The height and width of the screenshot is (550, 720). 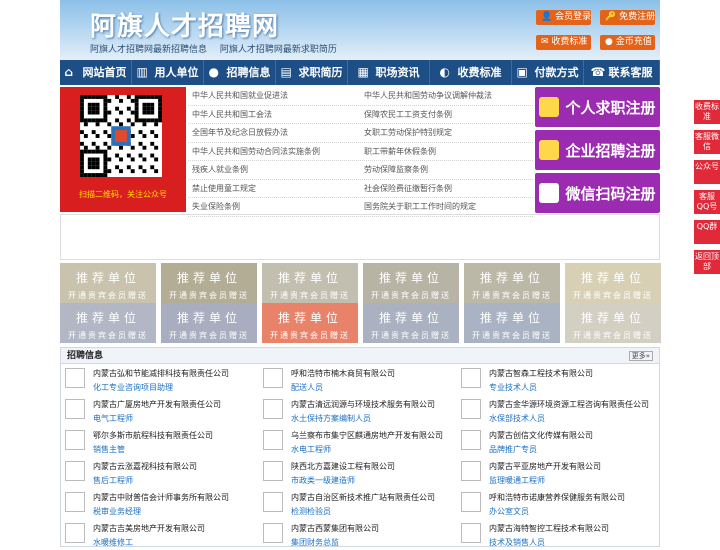 I want to click on job-position: 品牌推广专员, so click(x=513, y=449).